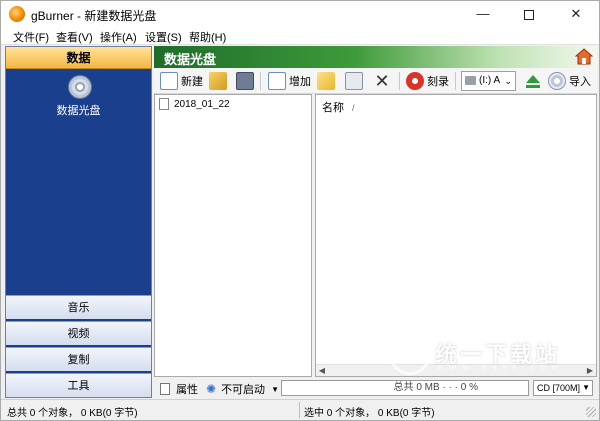 This screenshot has height=421, width=600. What do you see at coordinates (322, 370) in the screenshot?
I see `scroll-left-icon: ◀` at bounding box center [322, 370].